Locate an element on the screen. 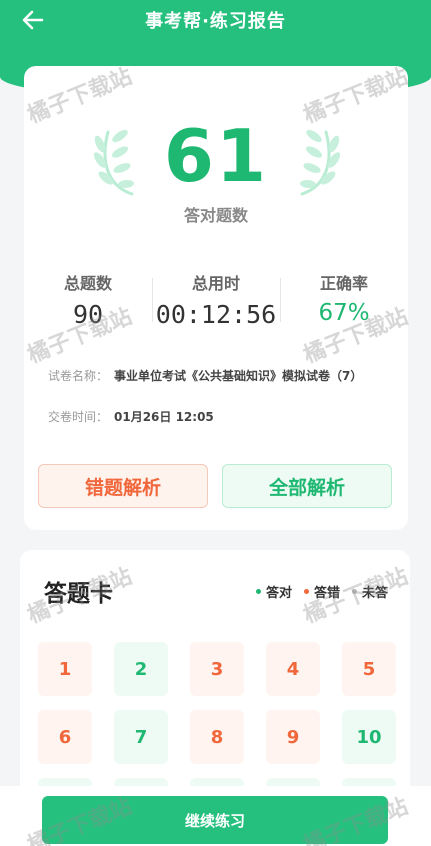 This screenshot has width=431, height=846. stat-accuracy: 正确率 67% is located at coordinates (344, 301).